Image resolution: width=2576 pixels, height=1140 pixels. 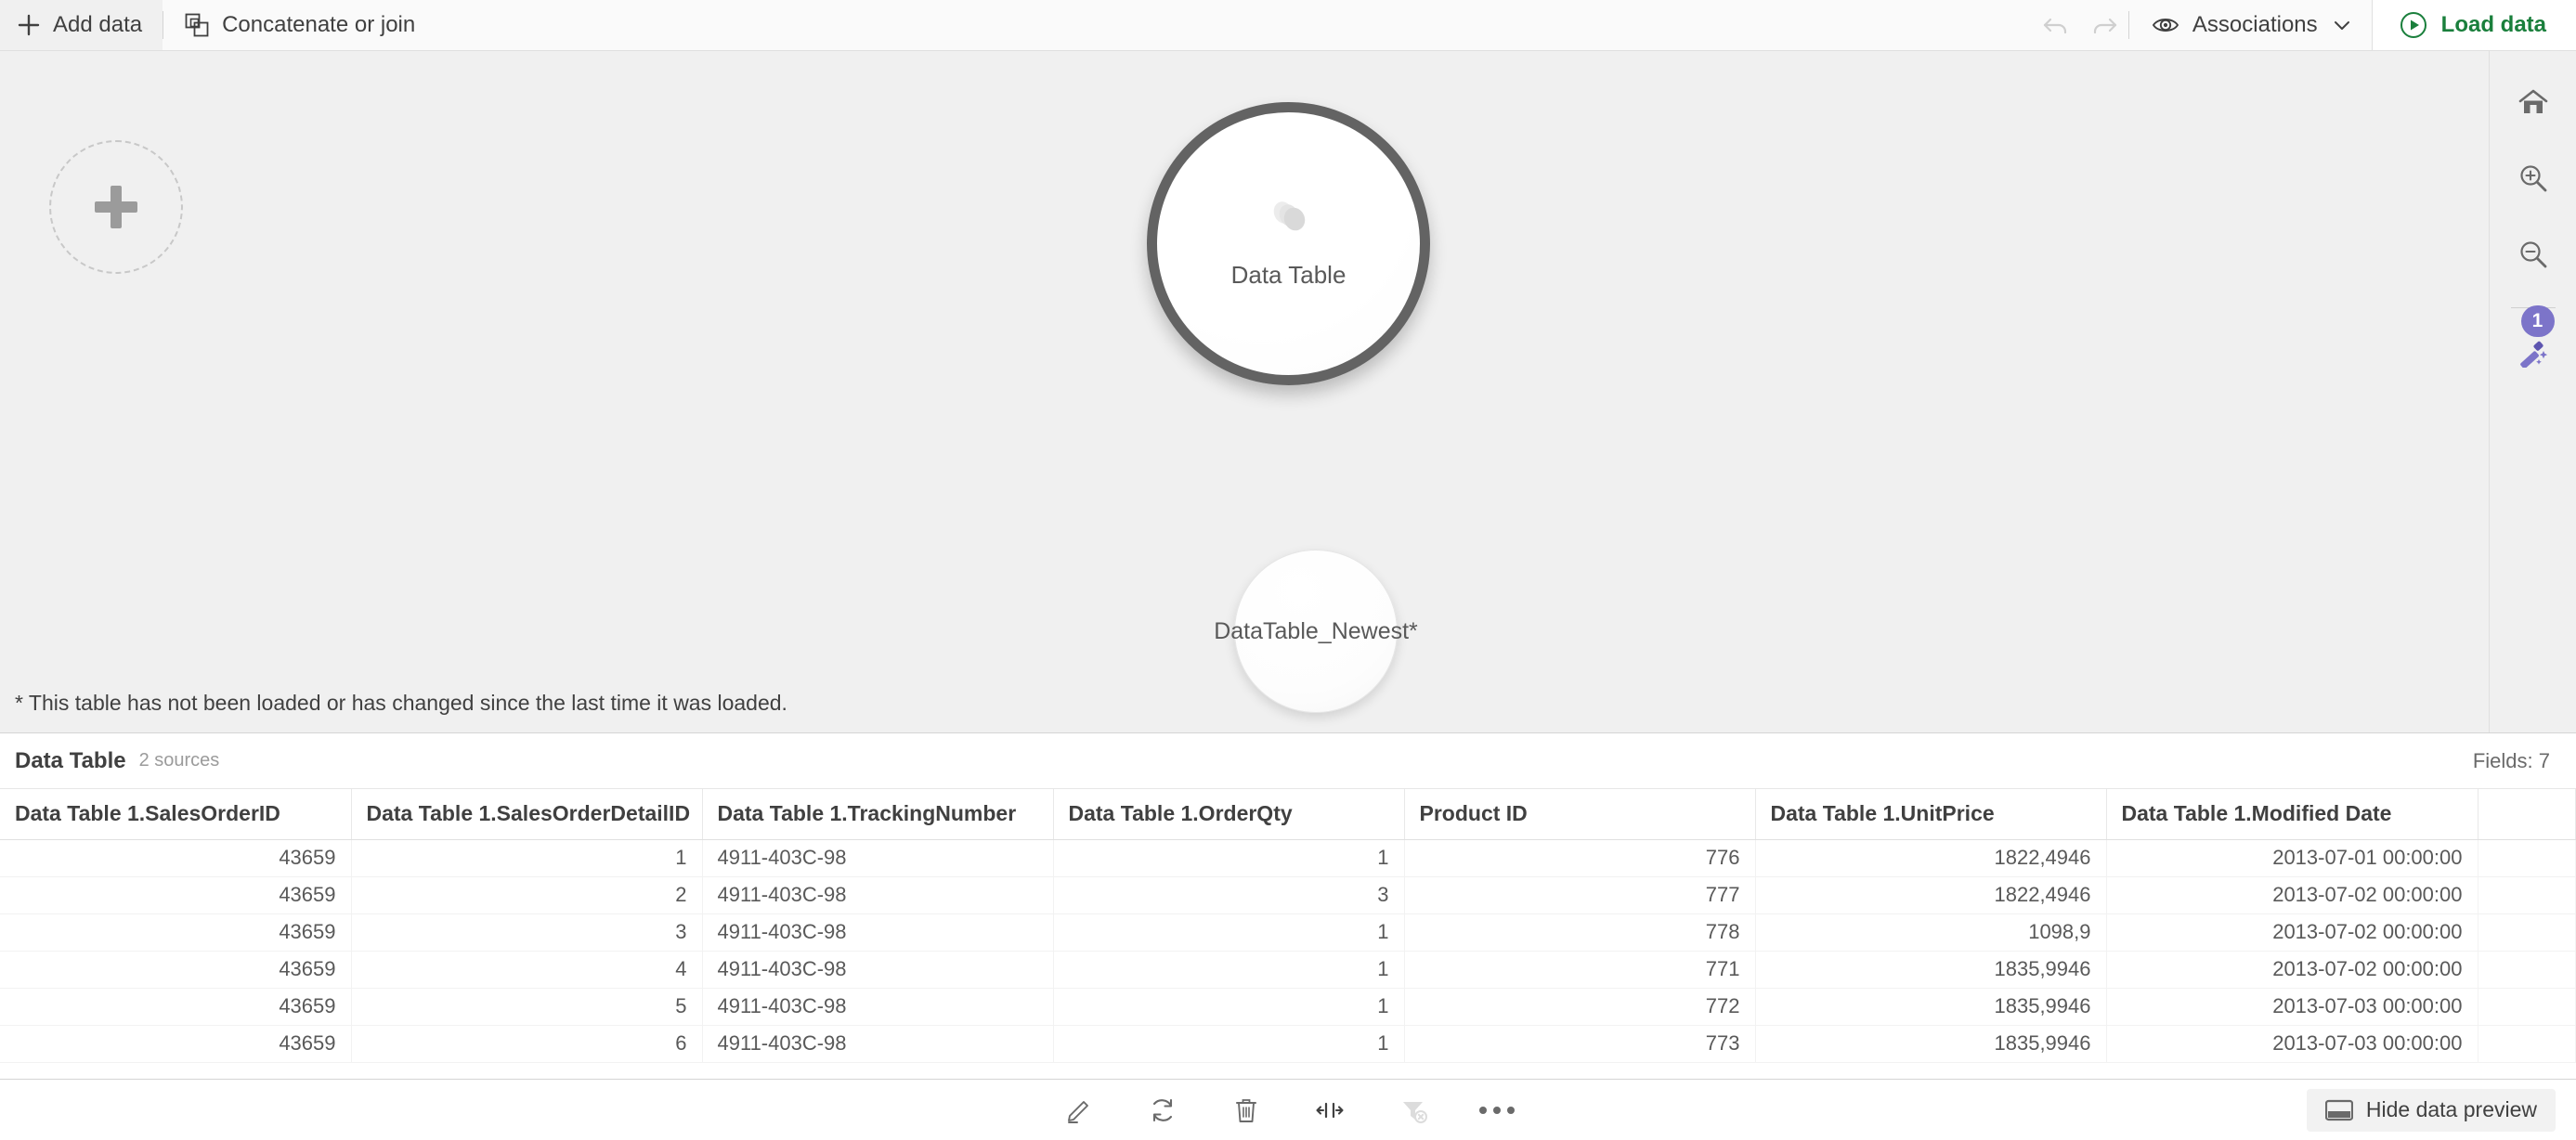 What do you see at coordinates (2255, 24) in the screenshot?
I see `associations-label: Associations` at bounding box center [2255, 24].